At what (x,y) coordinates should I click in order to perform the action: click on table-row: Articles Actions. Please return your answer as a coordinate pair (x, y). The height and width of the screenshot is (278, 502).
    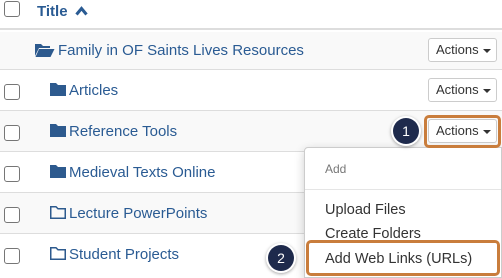
    Looking at the image, I should click on (251, 90).